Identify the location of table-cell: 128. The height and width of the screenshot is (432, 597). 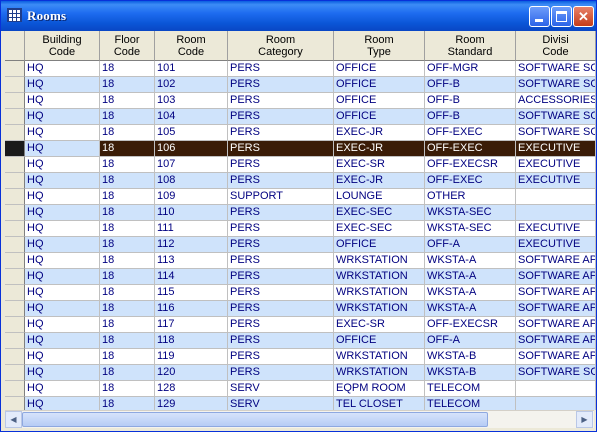
(191, 389).